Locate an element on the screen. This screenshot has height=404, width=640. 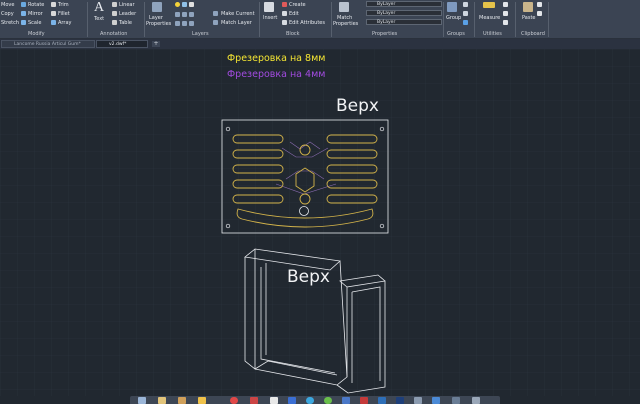
table-button: Table is located at coordinates (125, 23).